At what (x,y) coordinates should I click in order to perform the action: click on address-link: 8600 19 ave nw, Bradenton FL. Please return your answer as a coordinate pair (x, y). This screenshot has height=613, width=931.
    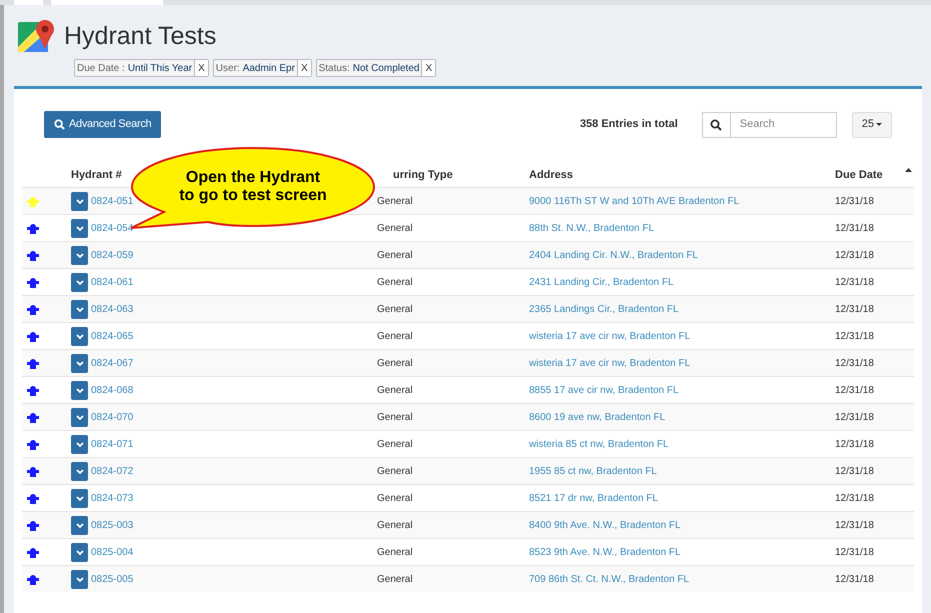
    Looking at the image, I should click on (597, 417).